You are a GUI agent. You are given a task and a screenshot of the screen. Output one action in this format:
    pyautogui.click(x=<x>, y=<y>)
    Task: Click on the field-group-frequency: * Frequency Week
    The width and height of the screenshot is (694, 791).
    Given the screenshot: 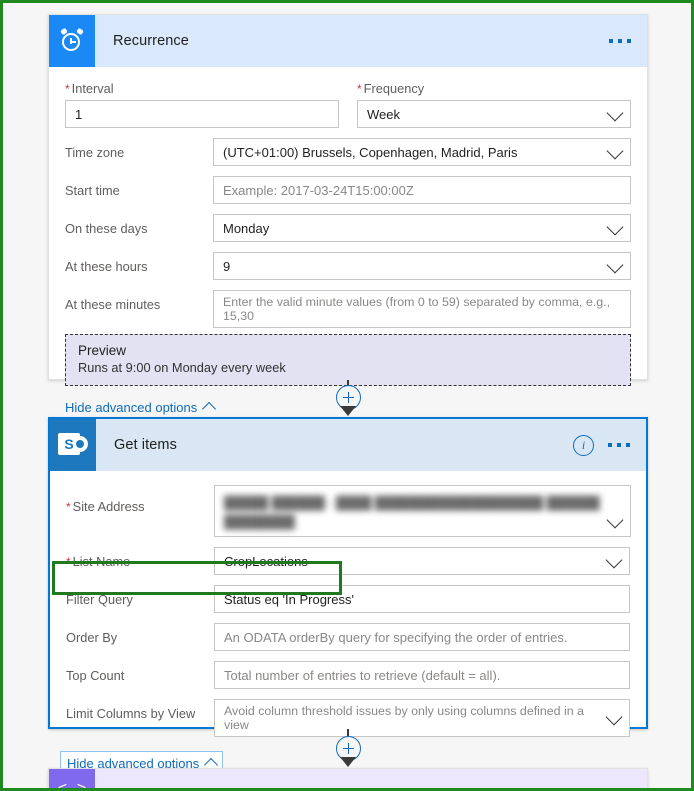 What is the action you would take?
    pyautogui.click(x=494, y=104)
    